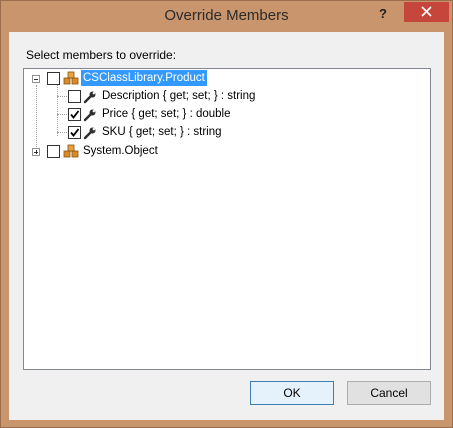  What do you see at coordinates (292, 393) in the screenshot?
I see `ok-button: OK` at bounding box center [292, 393].